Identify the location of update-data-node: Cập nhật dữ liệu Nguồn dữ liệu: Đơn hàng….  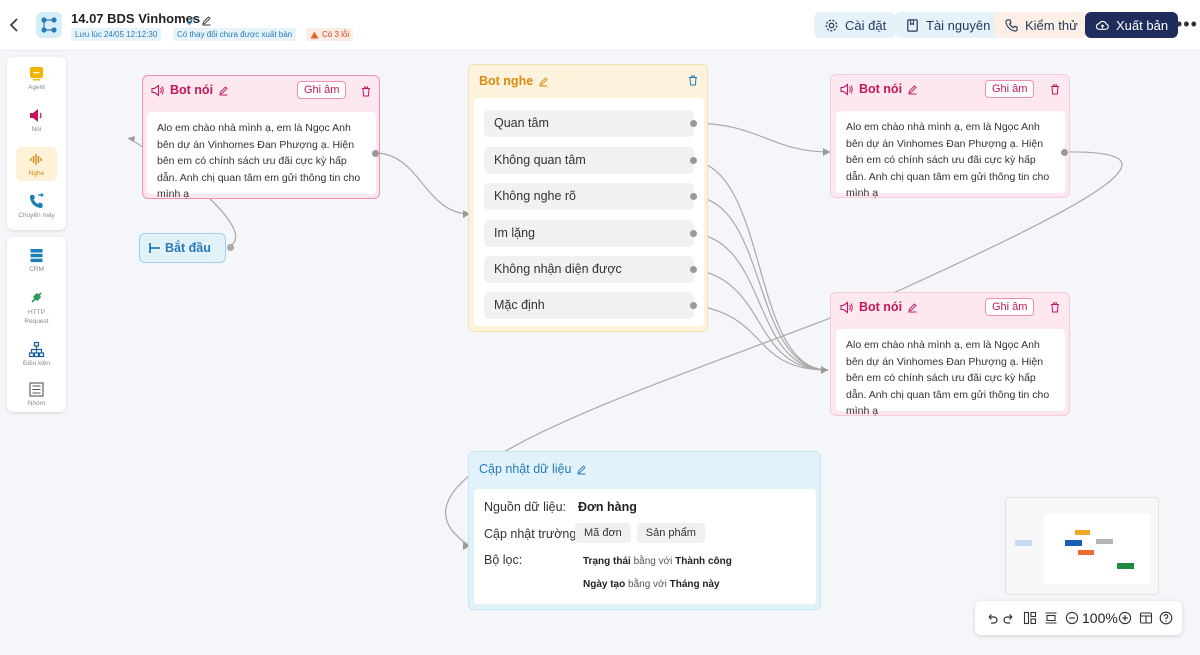
(644, 530).